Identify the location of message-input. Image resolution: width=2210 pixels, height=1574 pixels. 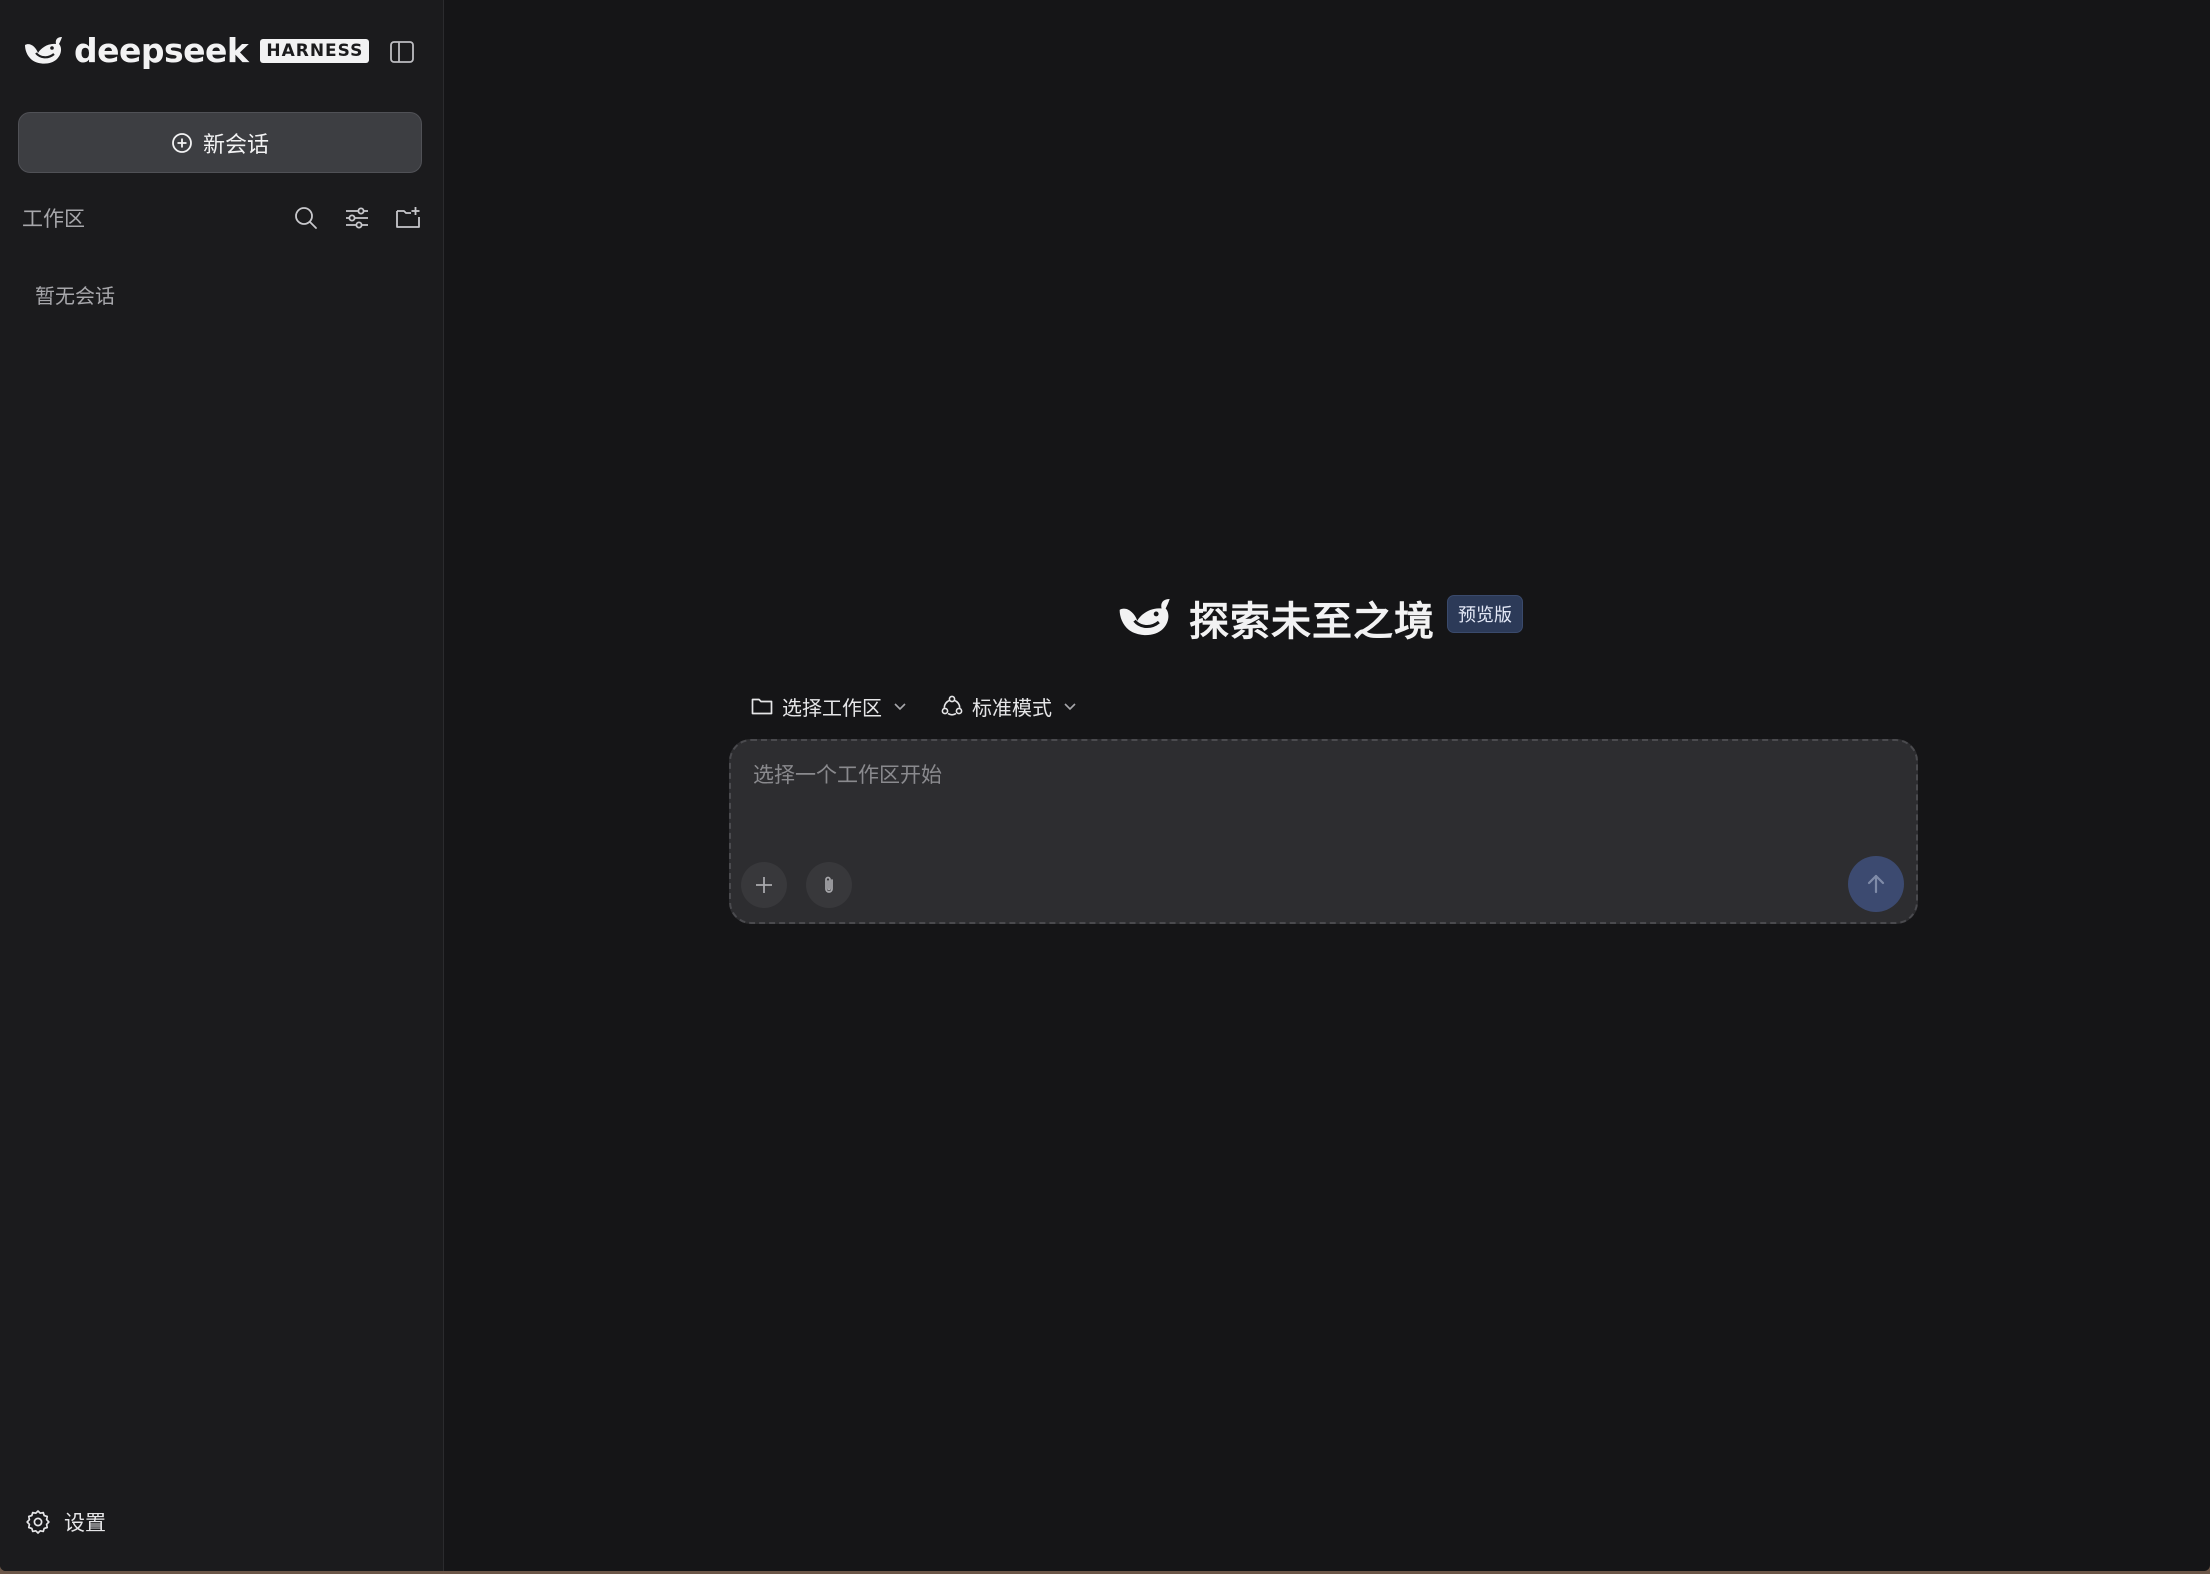
(1303, 775).